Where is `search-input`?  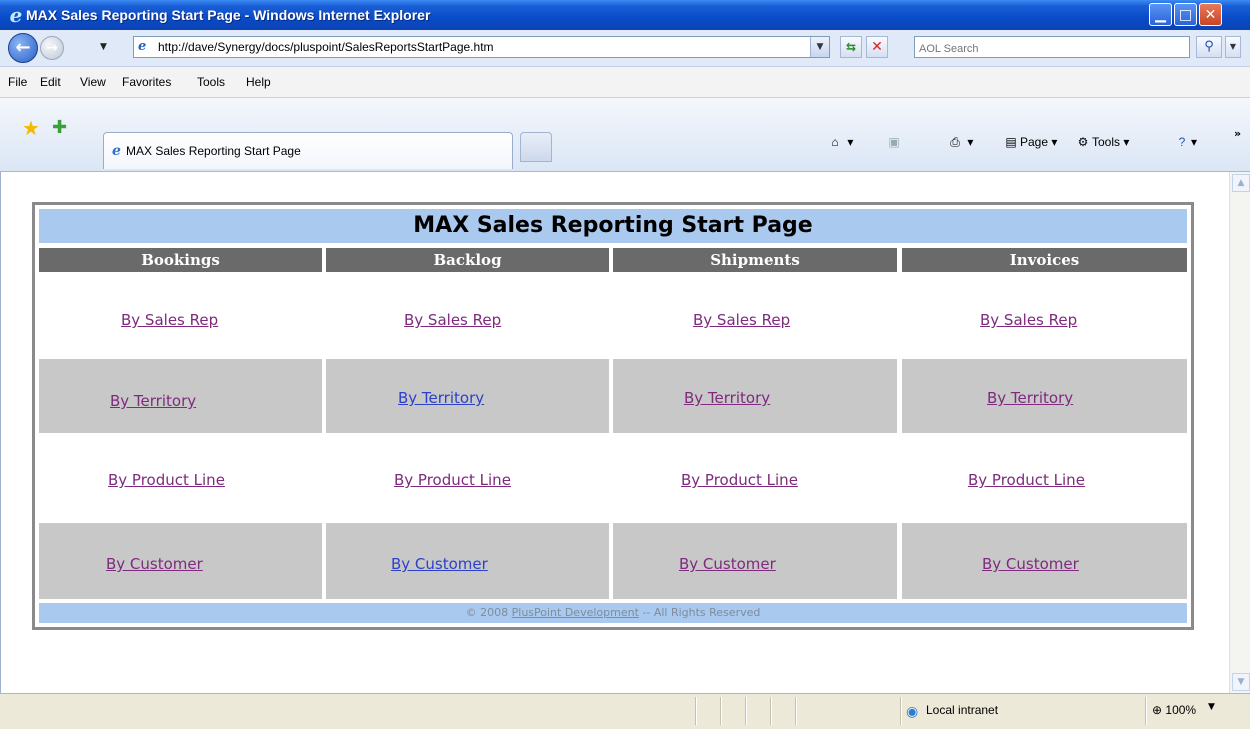 search-input is located at coordinates (1049, 49).